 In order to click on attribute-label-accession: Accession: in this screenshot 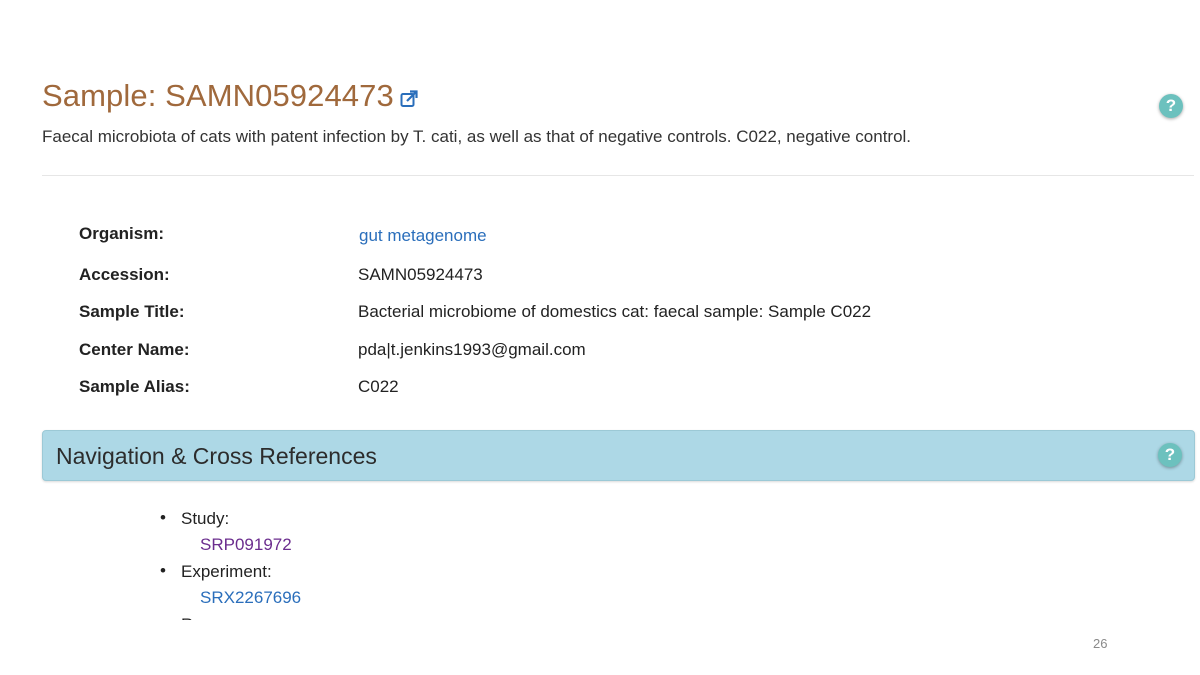, I will do `click(124, 274)`.